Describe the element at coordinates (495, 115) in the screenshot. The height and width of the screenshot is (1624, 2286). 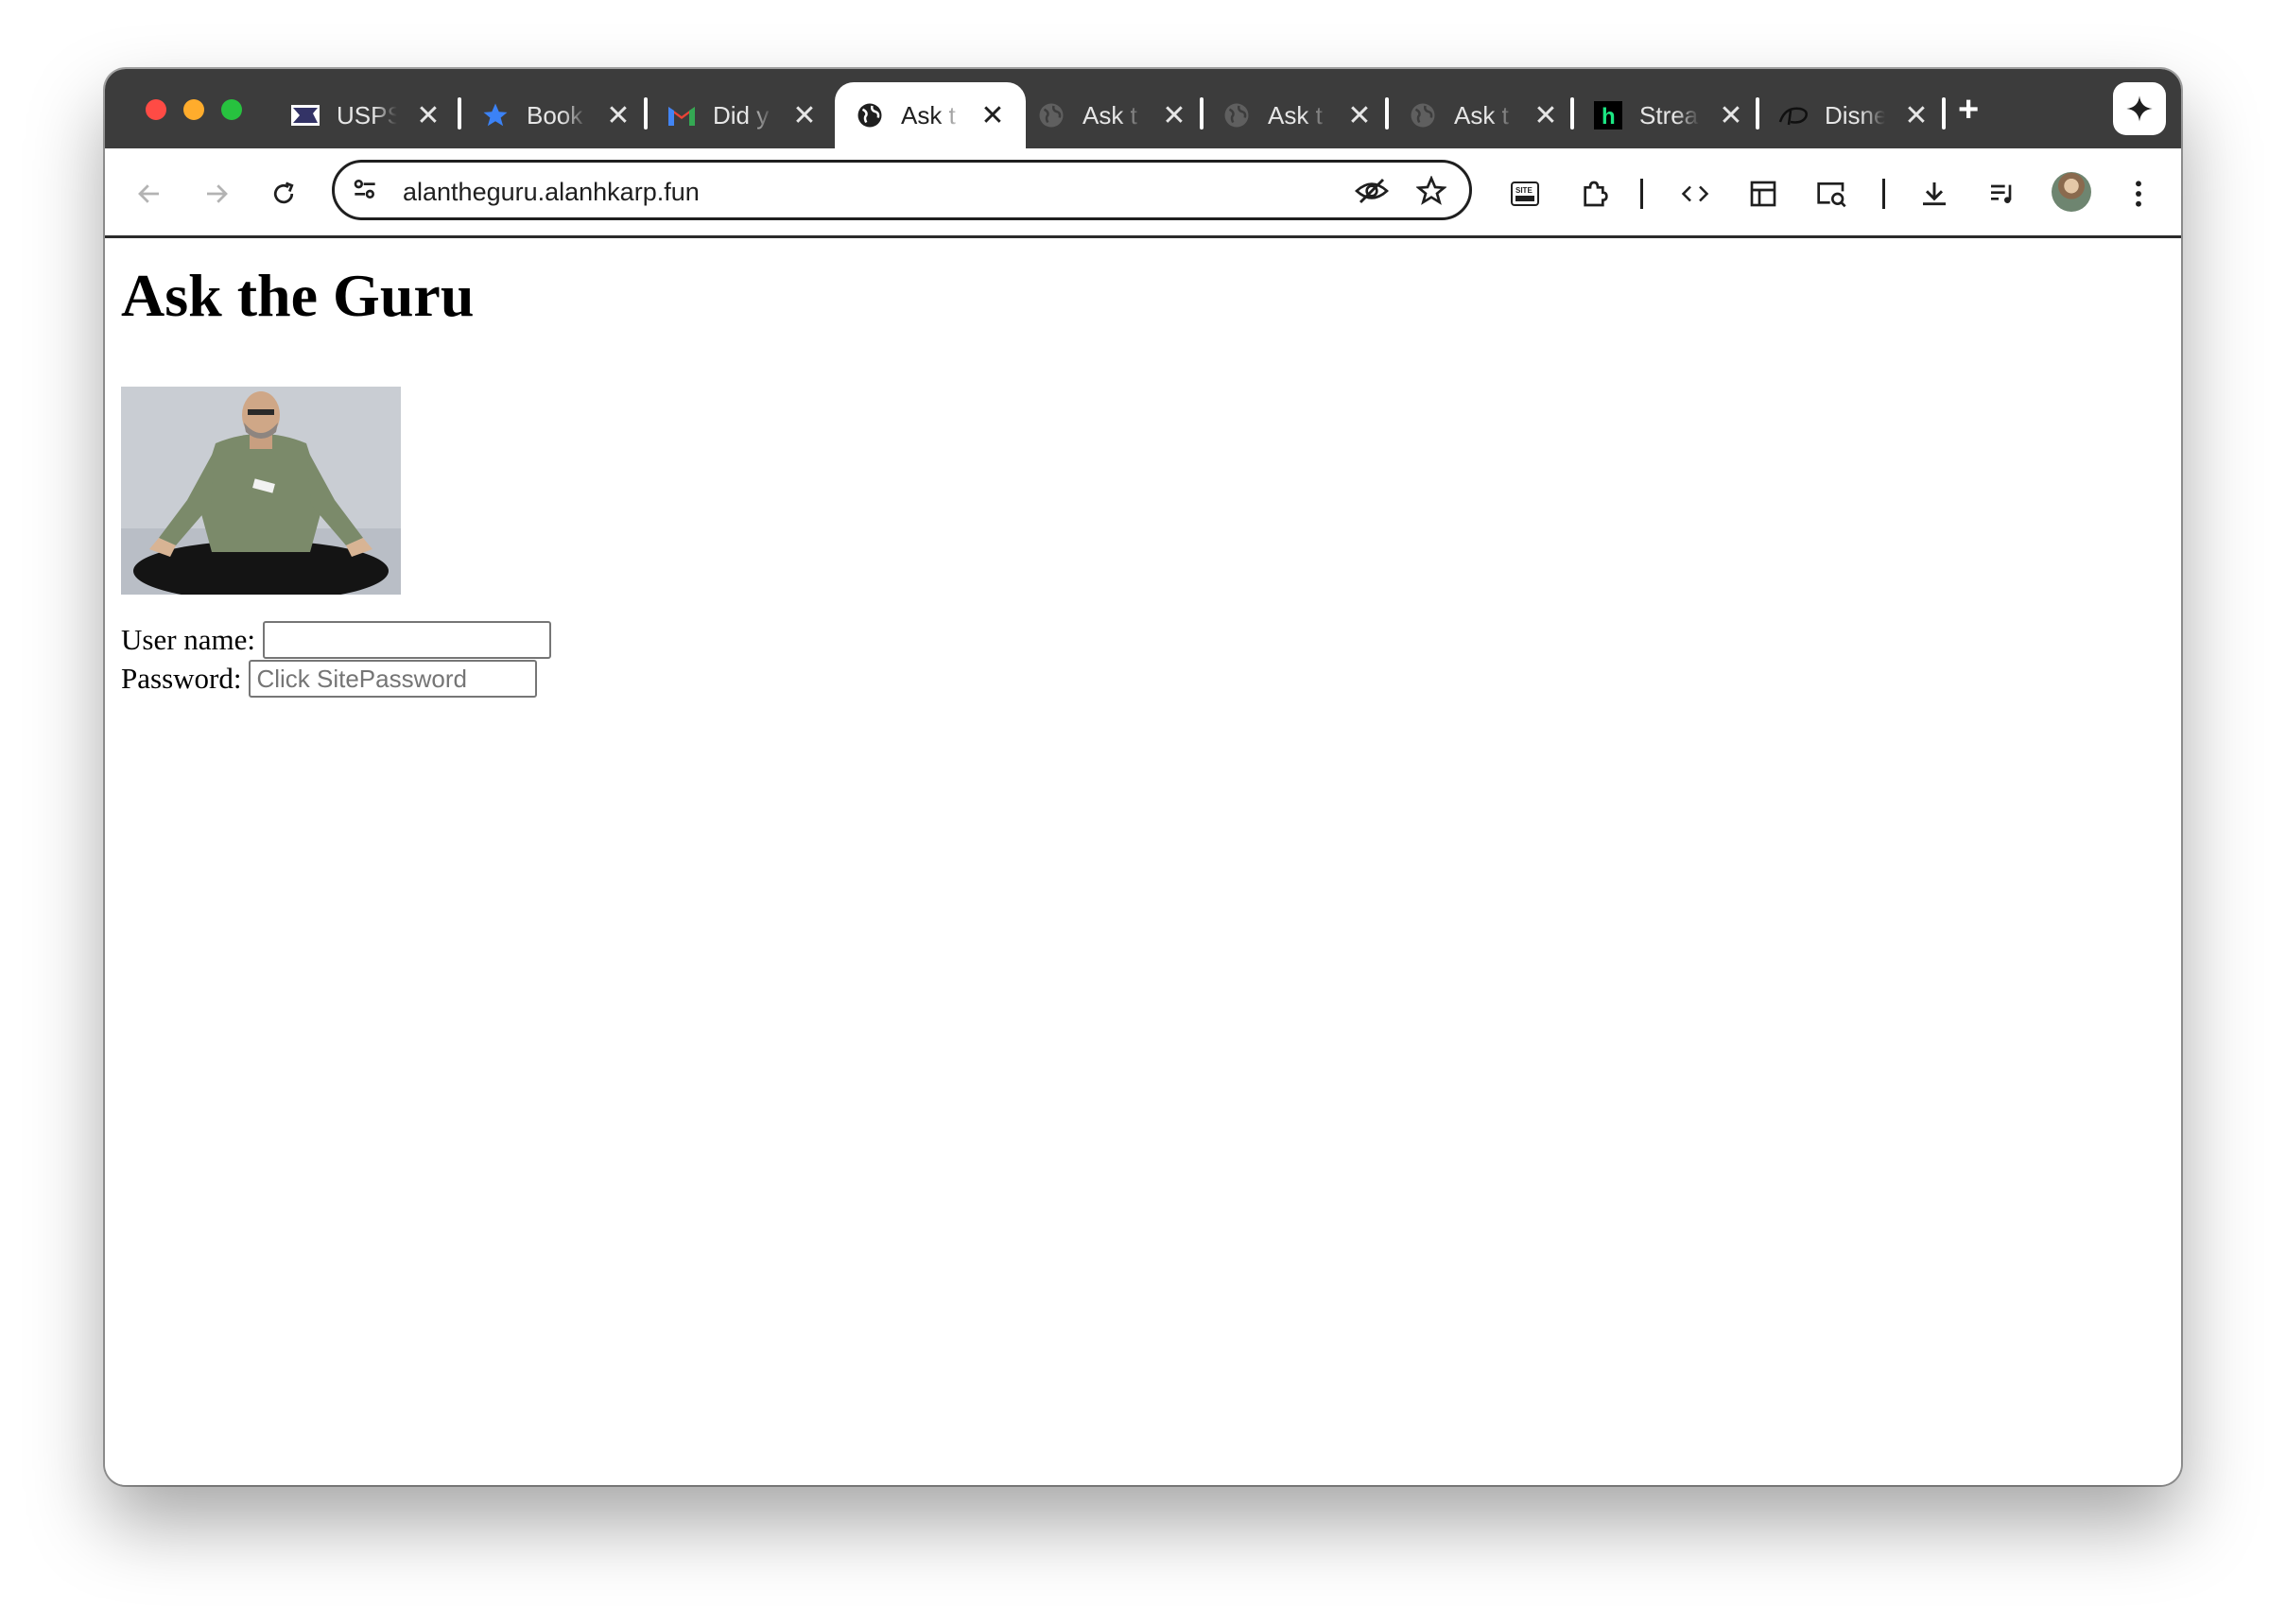
I see `star-bookmark-icon` at that location.